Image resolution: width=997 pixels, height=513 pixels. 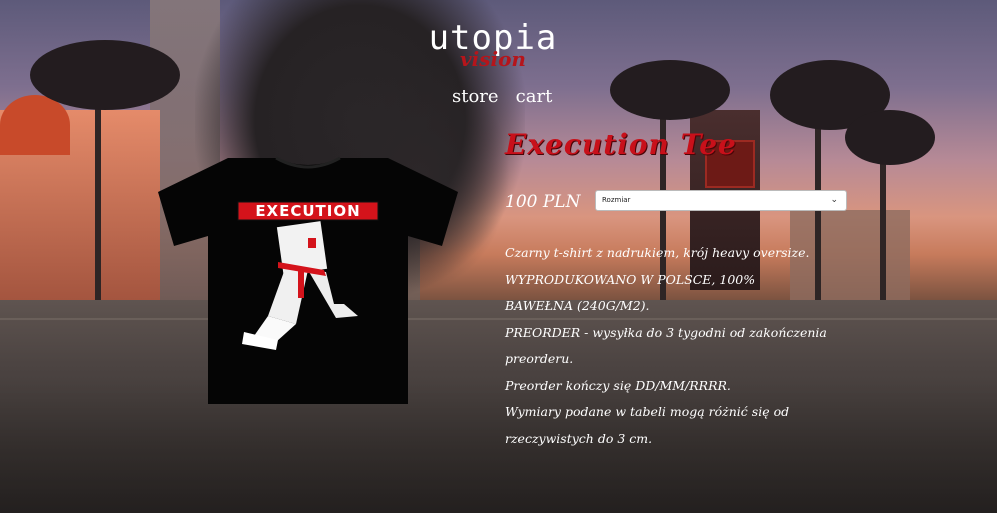 I want to click on main-nav: store cart, so click(x=508, y=96).